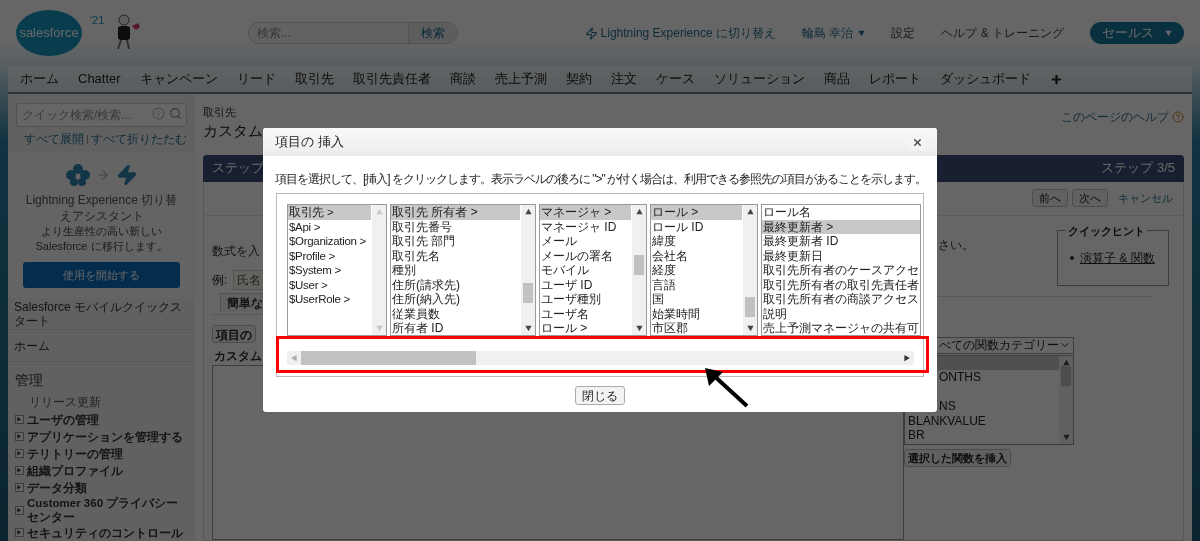  What do you see at coordinates (101, 470) in the screenshot?
I see `tree-item: 組織プロファイル` at bounding box center [101, 470].